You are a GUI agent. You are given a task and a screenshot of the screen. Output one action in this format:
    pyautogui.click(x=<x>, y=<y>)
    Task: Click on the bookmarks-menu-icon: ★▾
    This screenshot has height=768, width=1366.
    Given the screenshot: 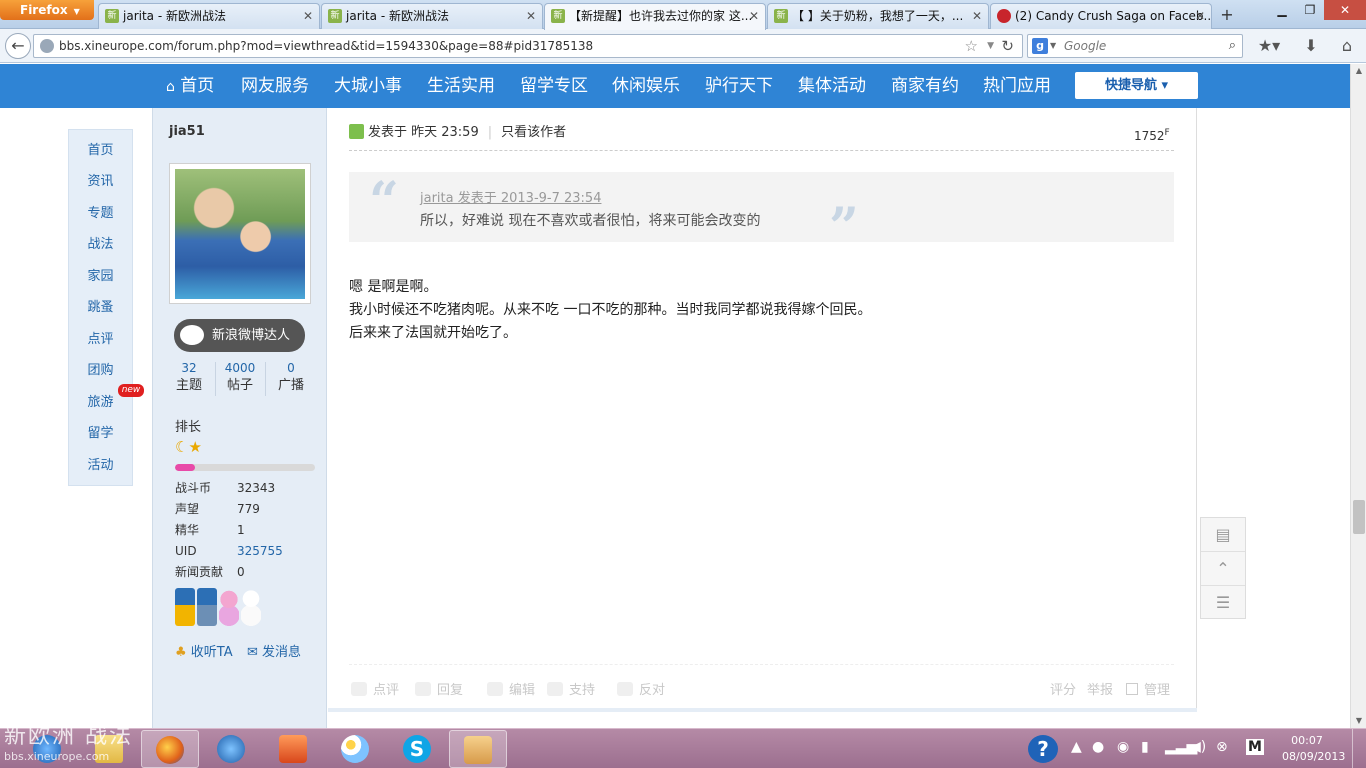 What is the action you would take?
    pyautogui.click(x=1269, y=46)
    